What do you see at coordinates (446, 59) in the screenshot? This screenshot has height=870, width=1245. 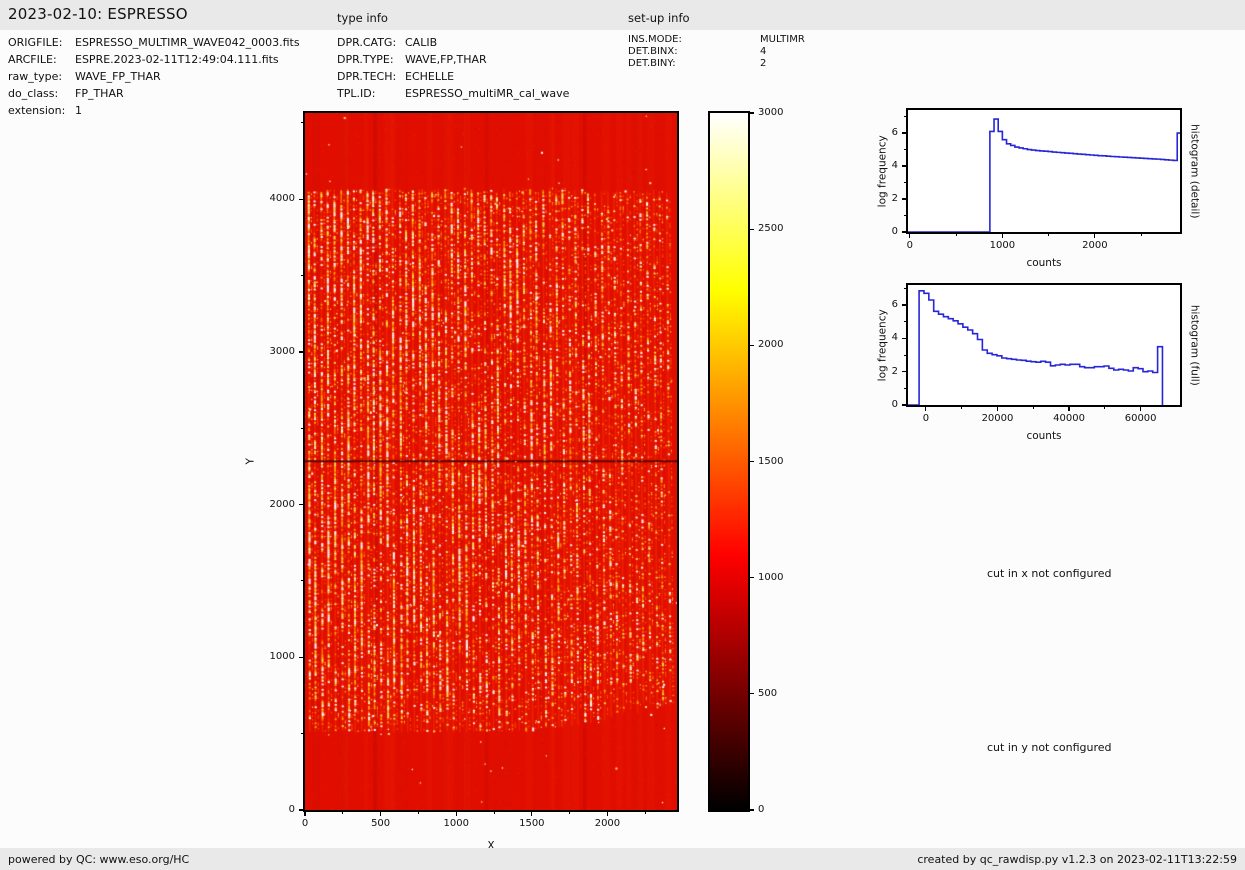 I see `type_info-value: WAVE,FP,THAR` at bounding box center [446, 59].